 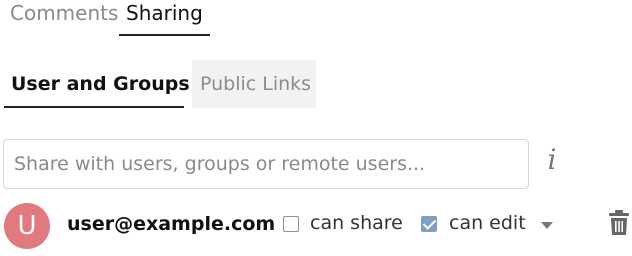 What do you see at coordinates (171, 224) in the screenshot?
I see `shared-user-name: user@example.com` at bounding box center [171, 224].